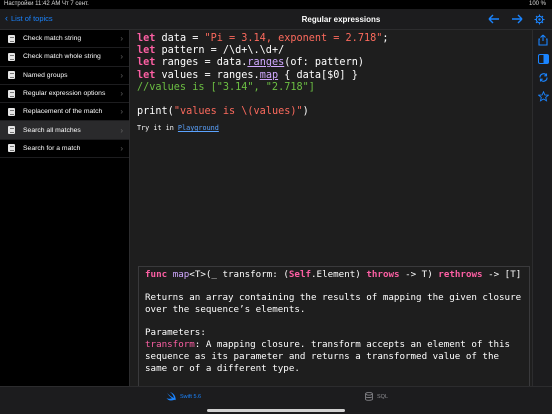  What do you see at coordinates (369, 396) in the screenshot?
I see `database-icon` at bounding box center [369, 396].